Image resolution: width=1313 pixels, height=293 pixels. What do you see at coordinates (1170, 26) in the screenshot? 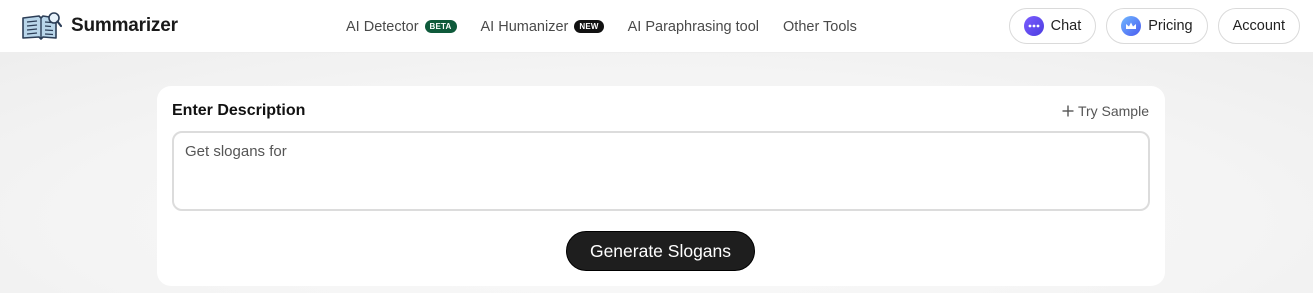
I see `pricing-button-label: Pricing` at bounding box center [1170, 26].